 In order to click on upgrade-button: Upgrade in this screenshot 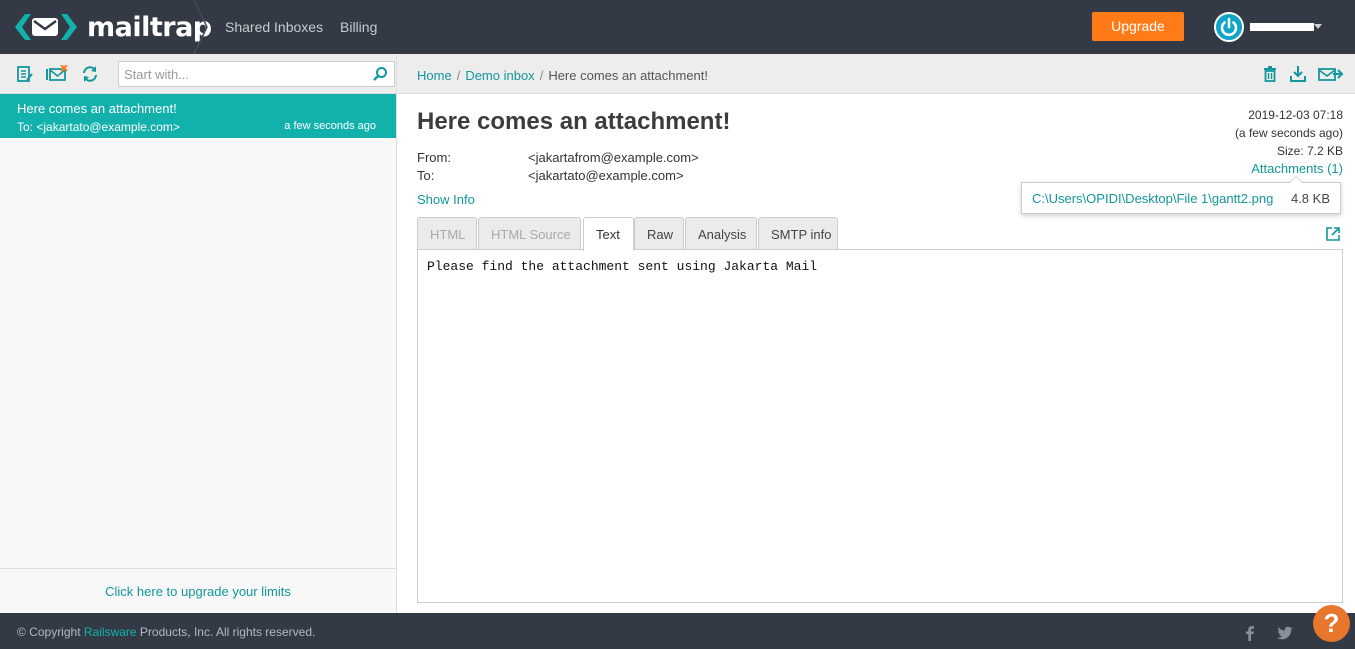, I will do `click(1138, 26)`.